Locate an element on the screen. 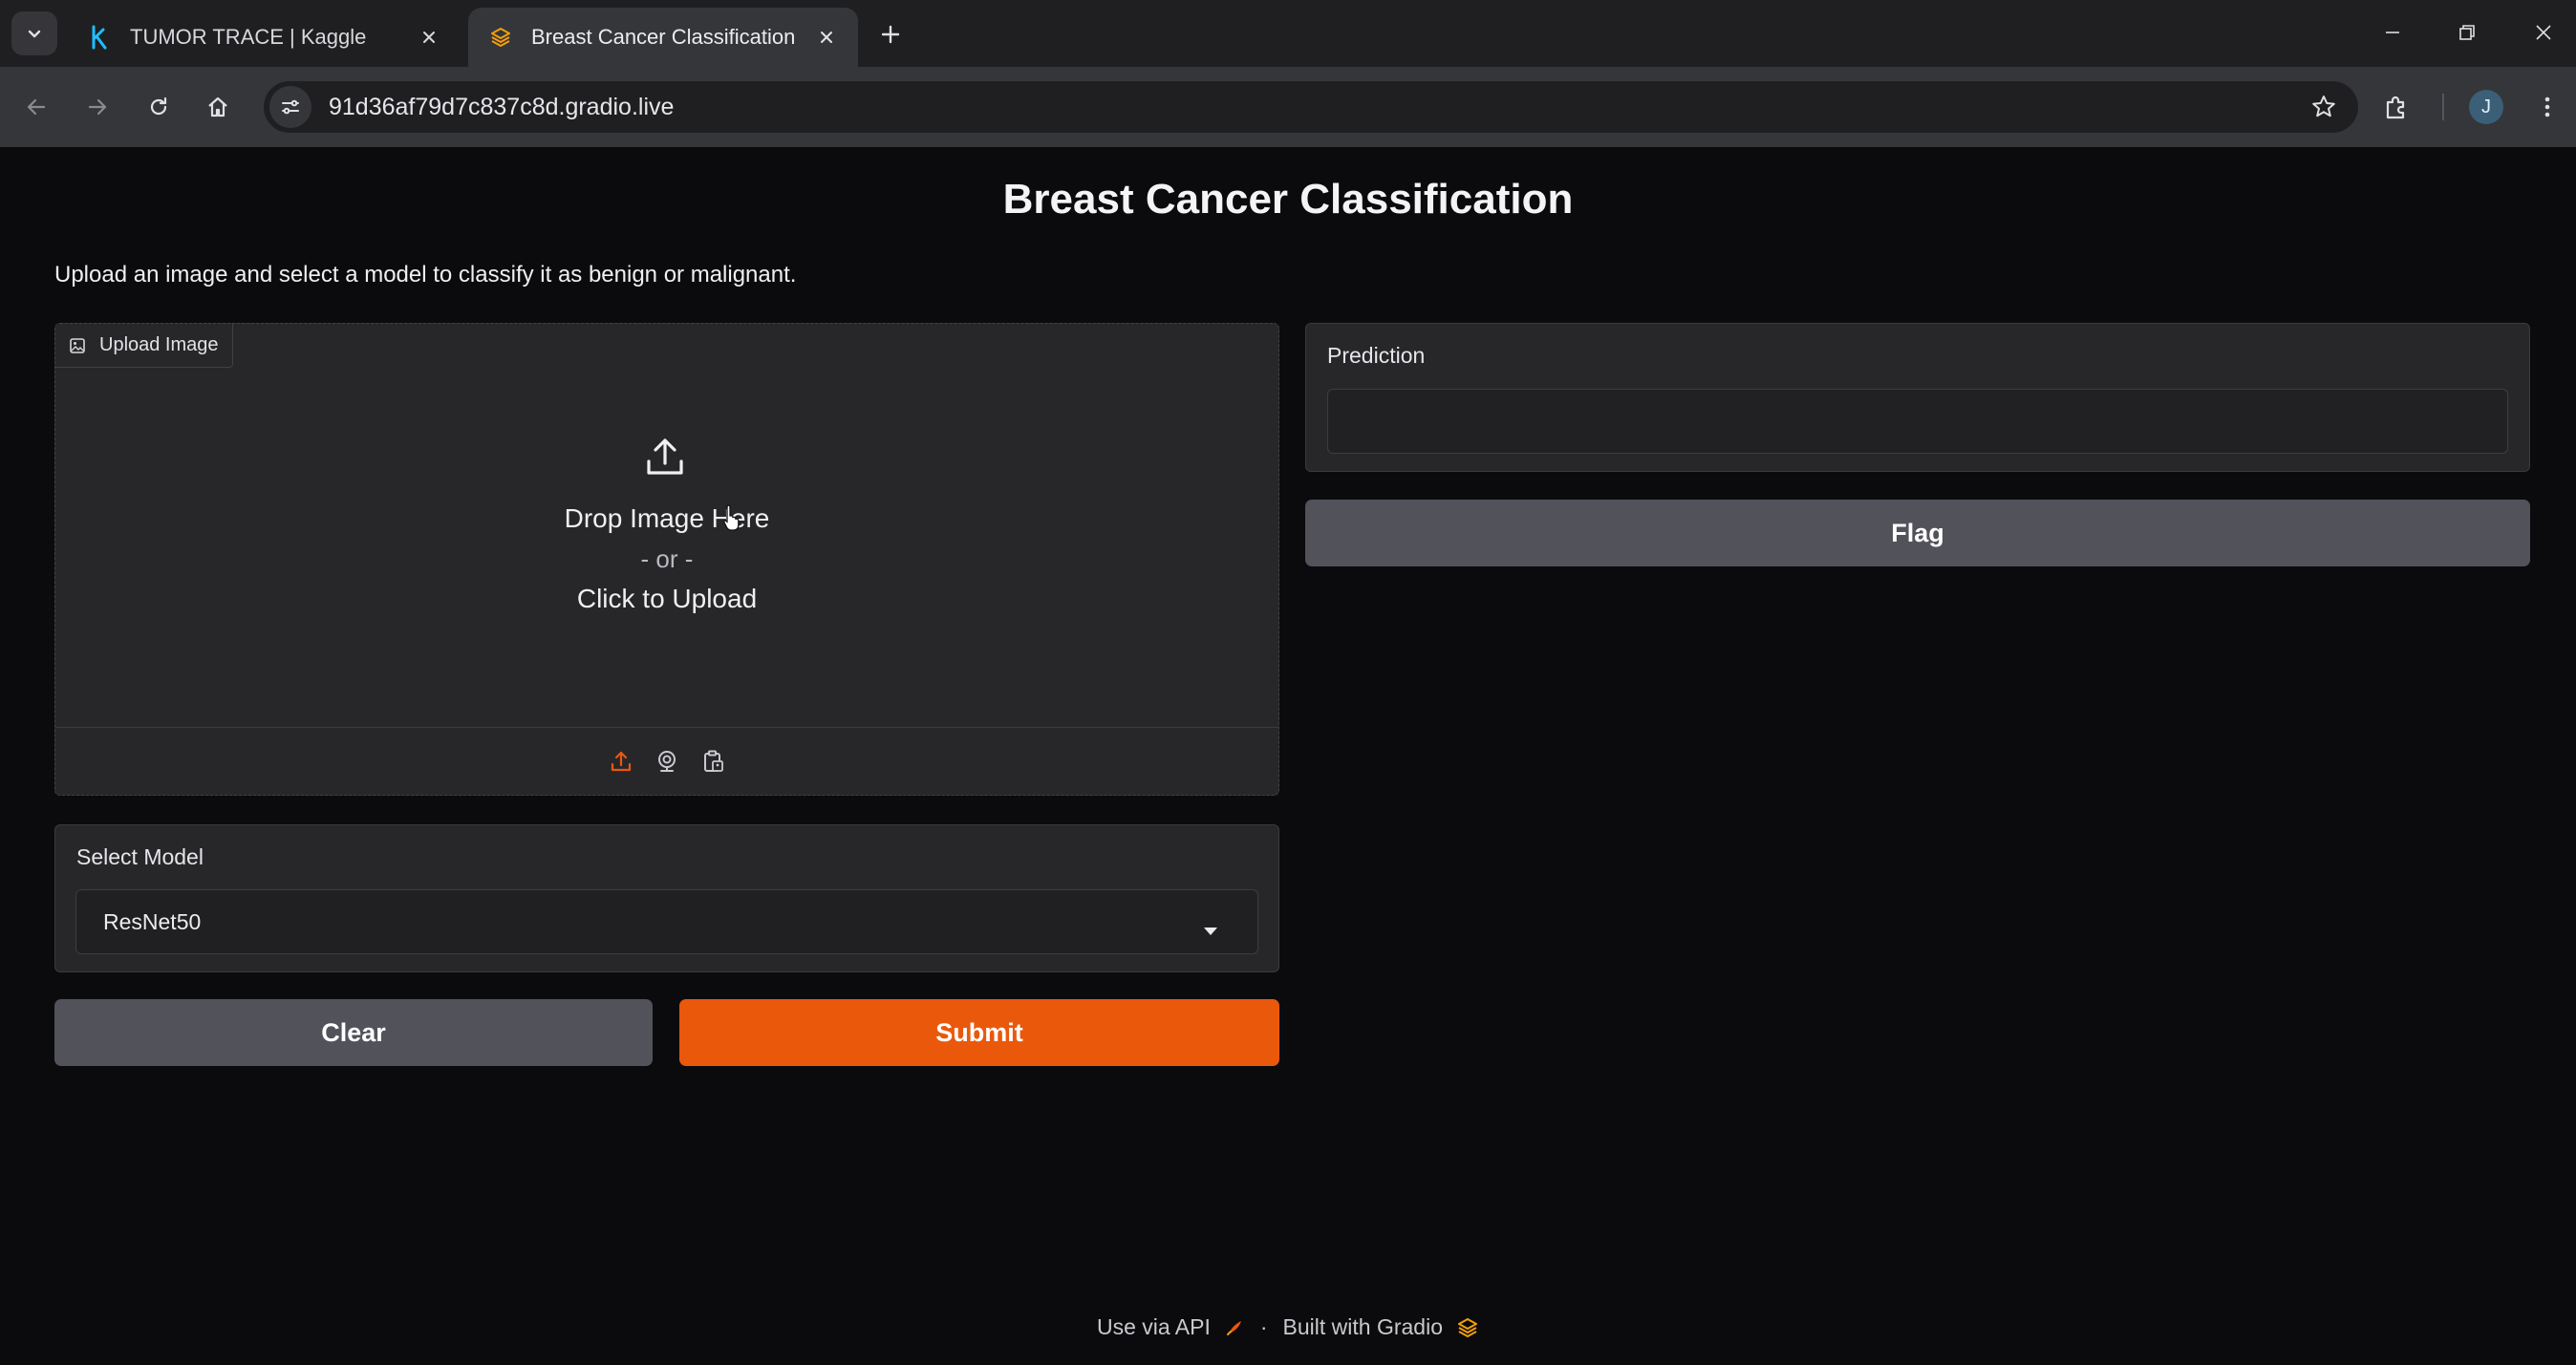  new-tab-button is located at coordinates (890, 34).